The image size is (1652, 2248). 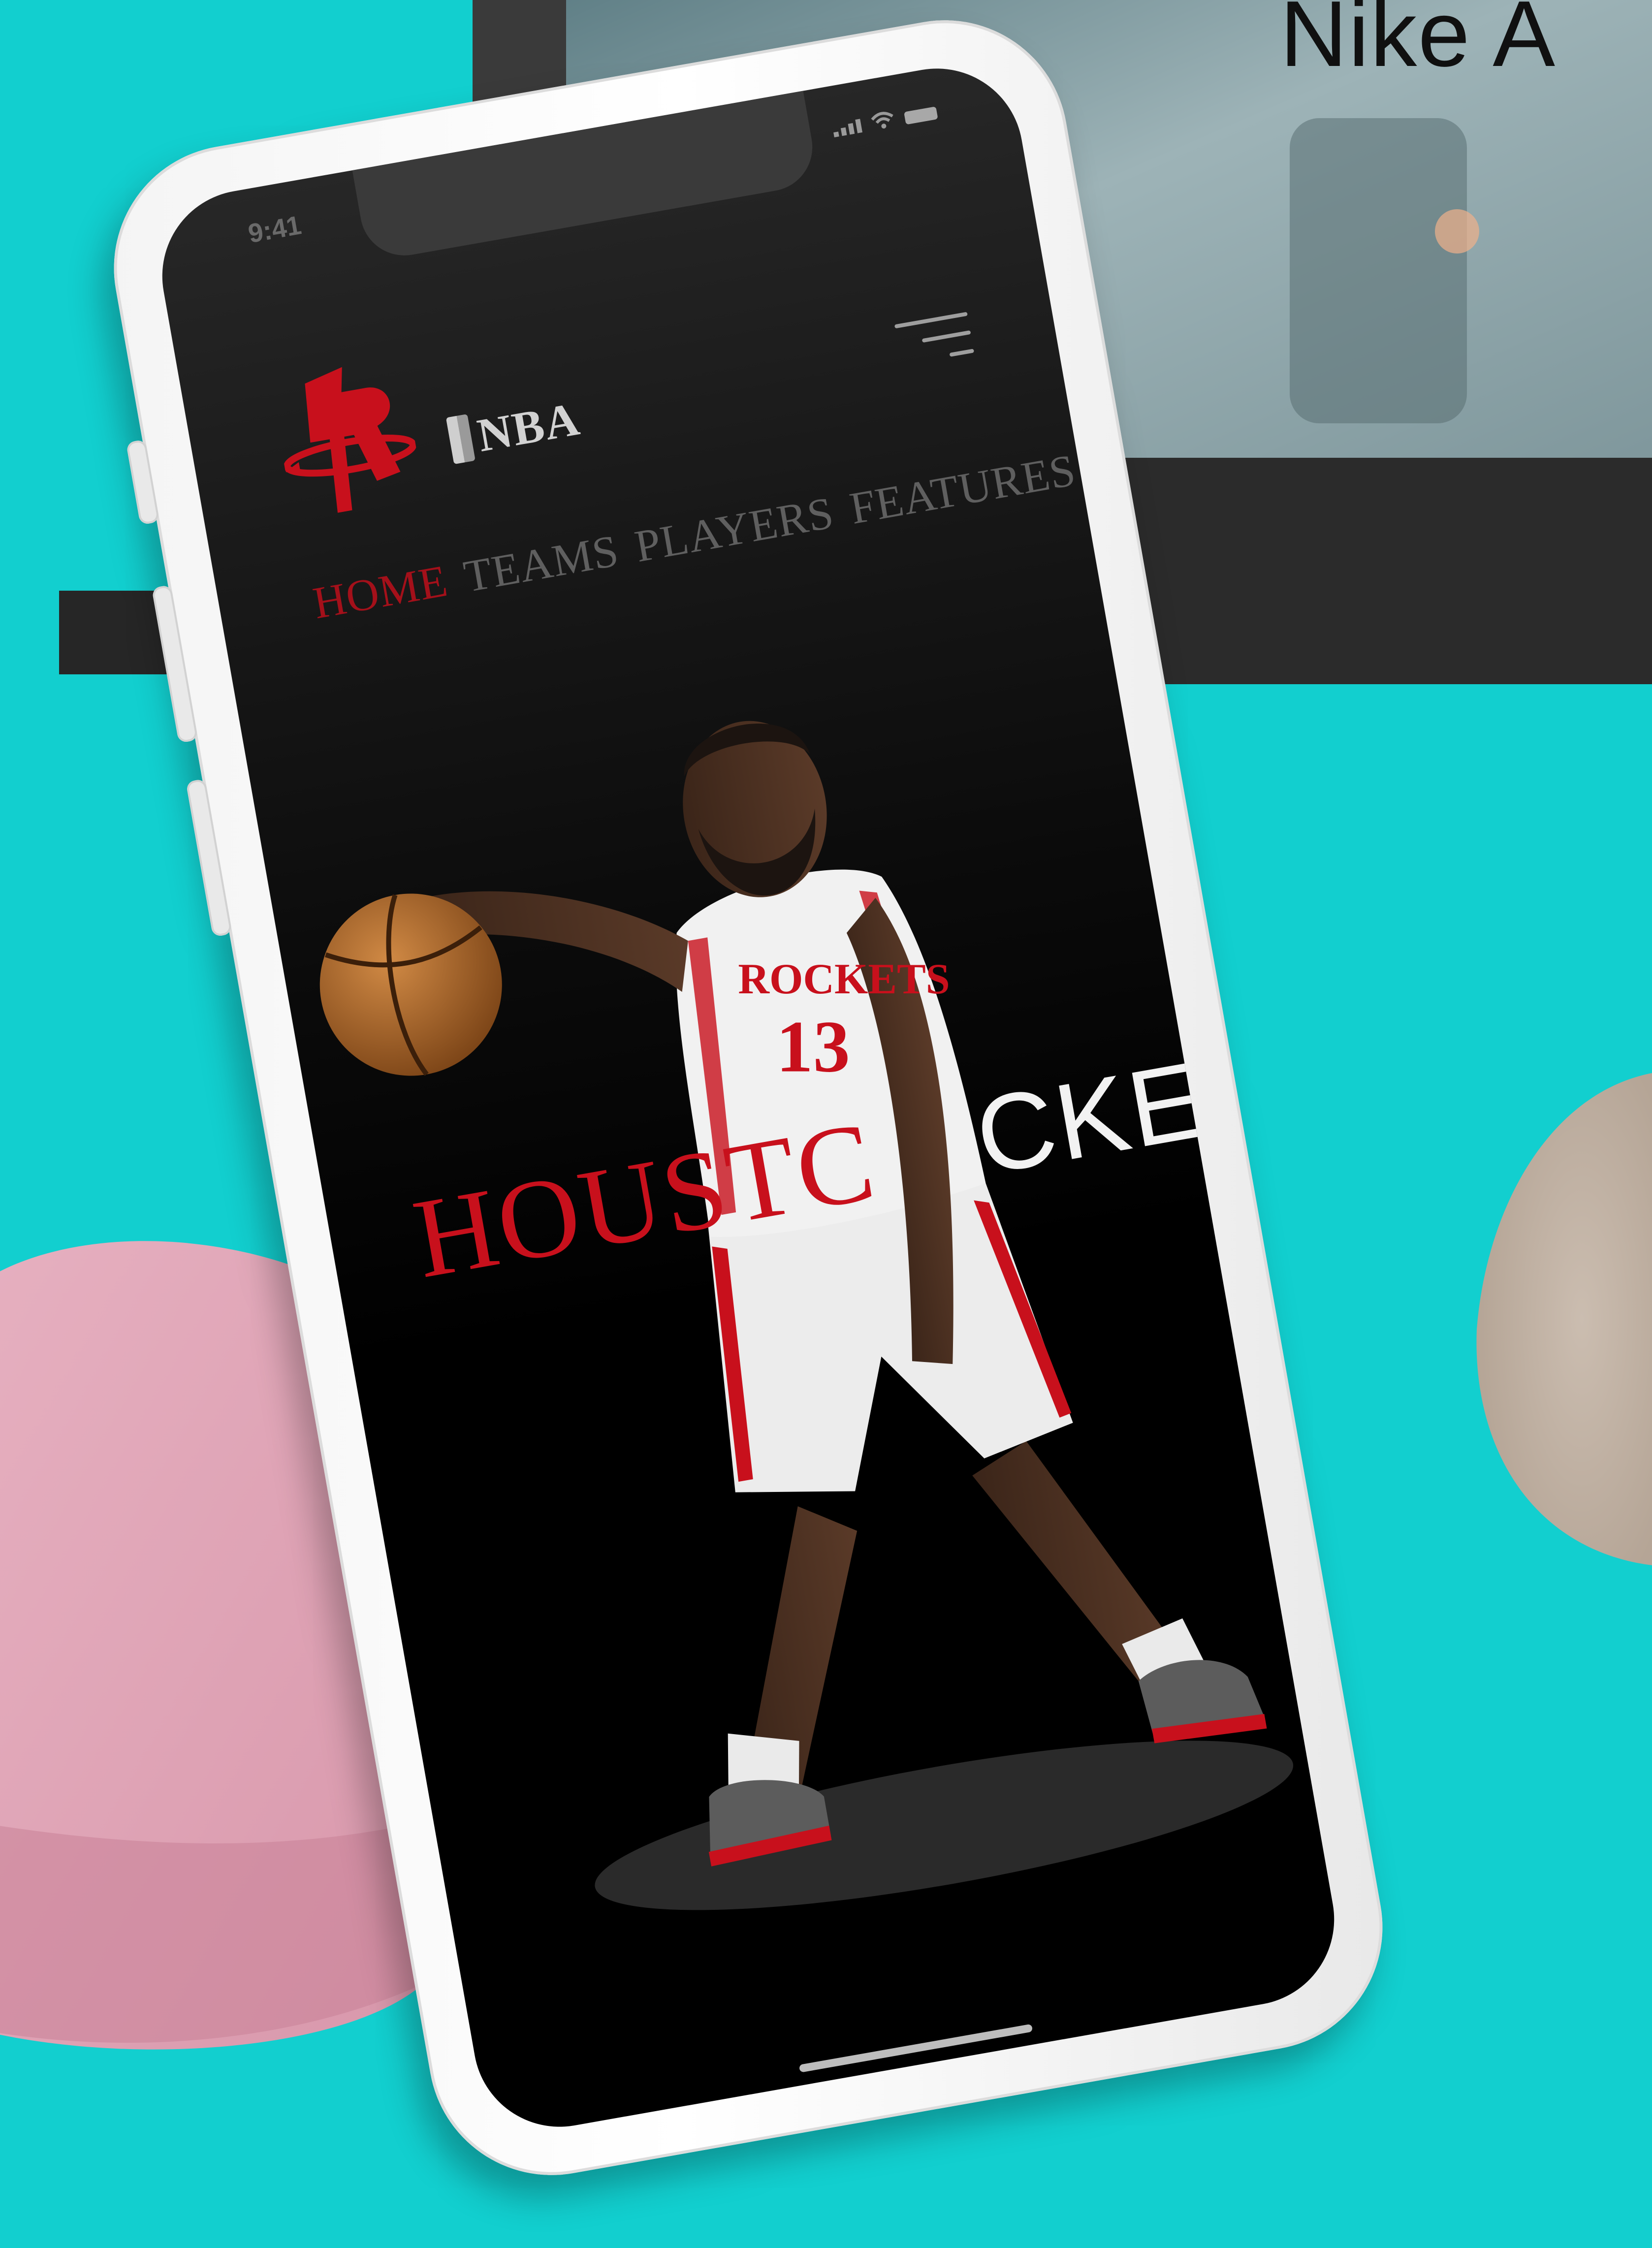 I want to click on jersey-name: ROCKETS, so click(x=844, y=979).